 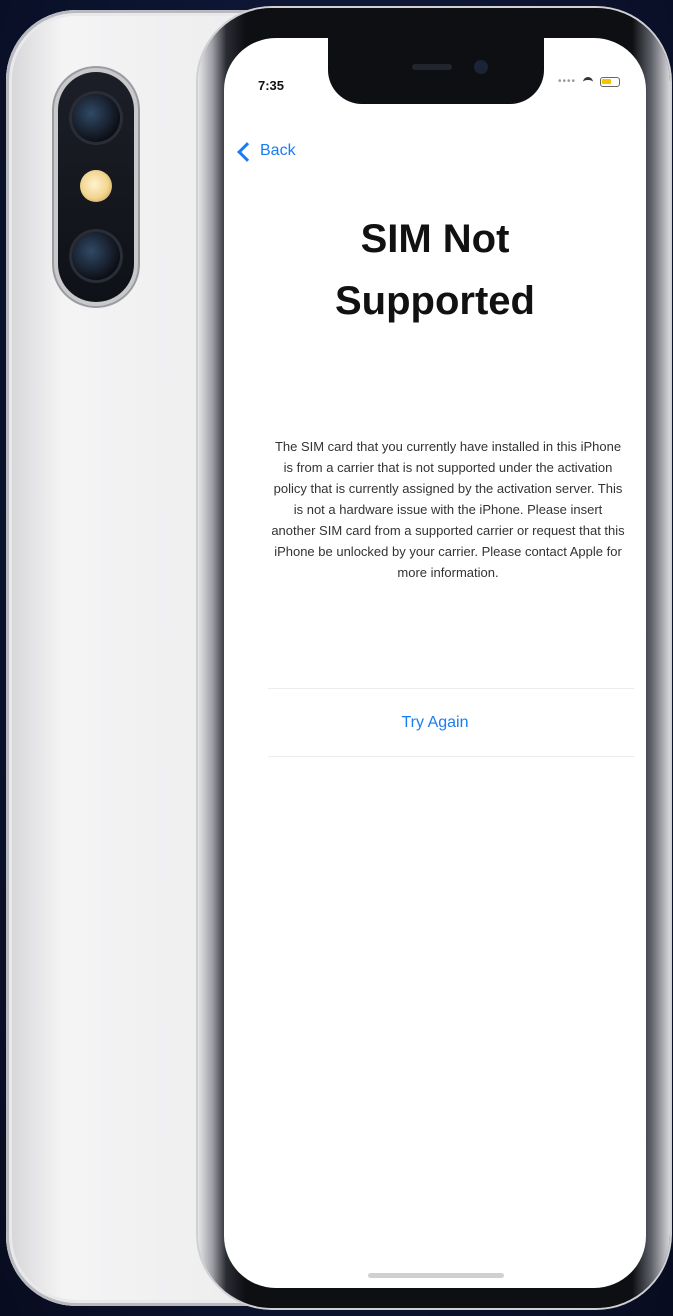 What do you see at coordinates (436, 71) in the screenshot?
I see `notch` at bounding box center [436, 71].